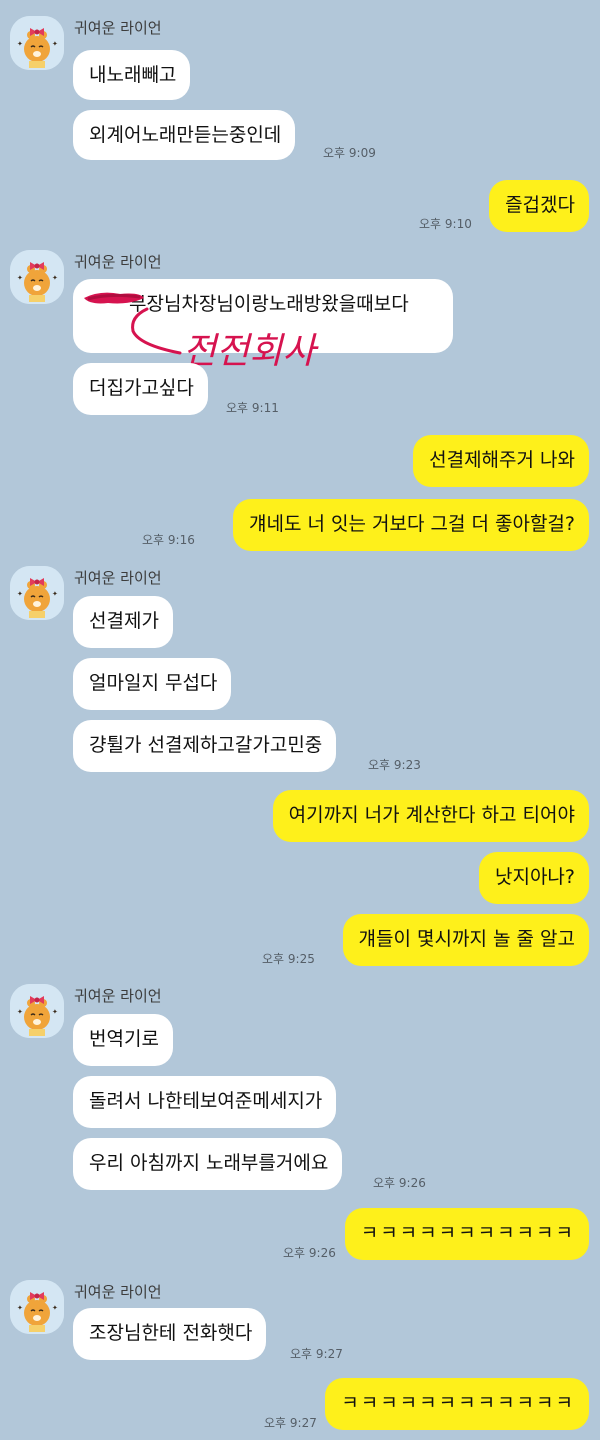 This screenshot has width=600, height=1440. What do you see at coordinates (263, 316) in the screenshot?
I see `incoming-message: 부장님차장님이랑노래방왔을때보다` at bounding box center [263, 316].